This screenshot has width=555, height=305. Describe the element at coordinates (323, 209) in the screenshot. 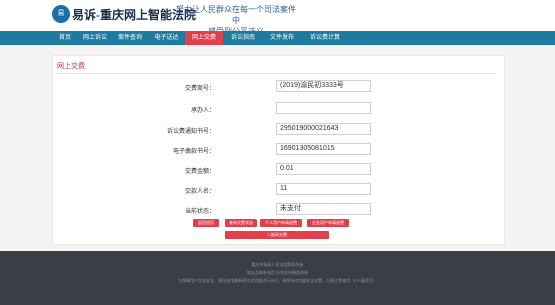

I see `status-field: 未支付` at that location.